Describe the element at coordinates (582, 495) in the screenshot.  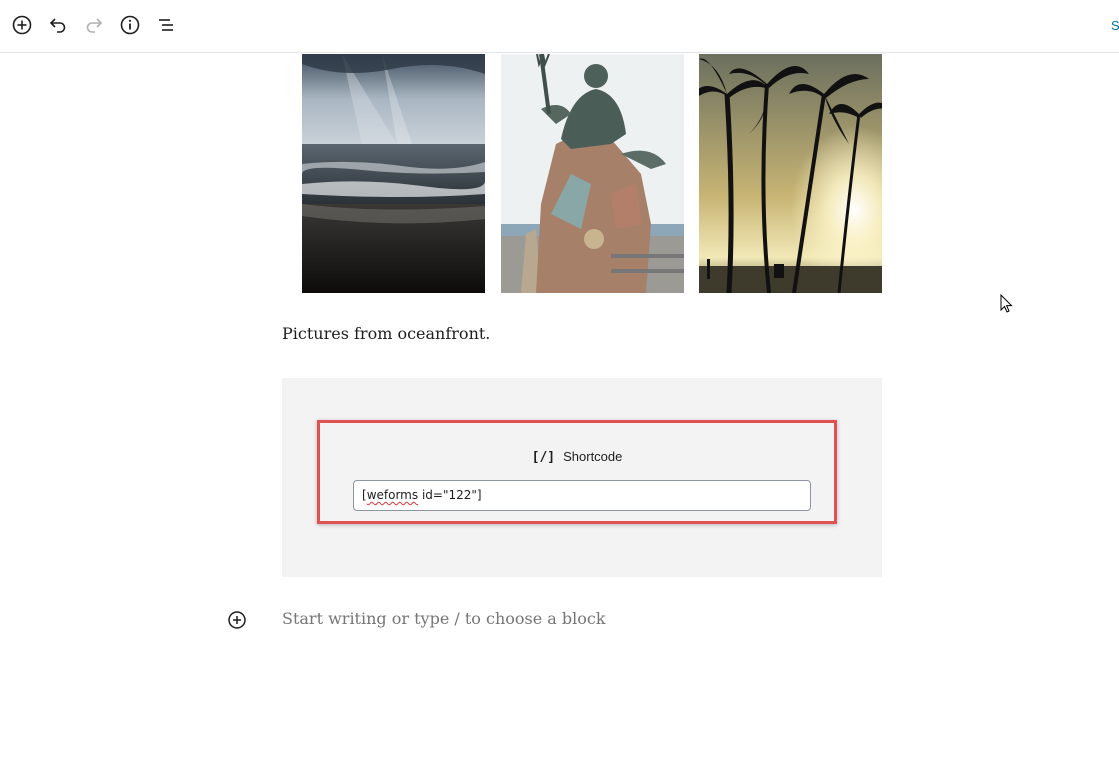
I see `shortcode-input: [weforms id="122"]` at that location.